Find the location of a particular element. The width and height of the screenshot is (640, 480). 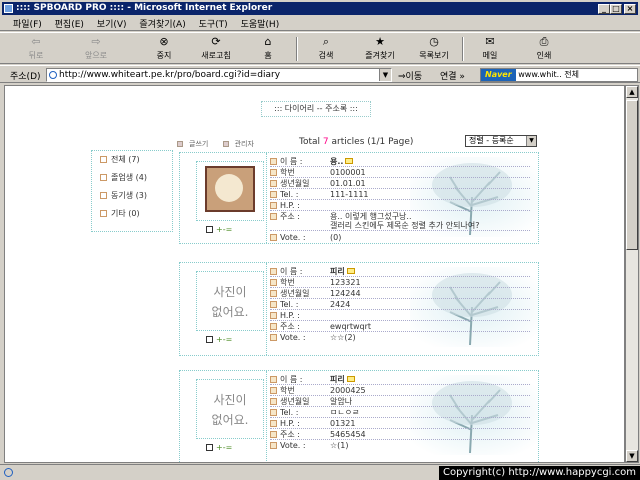

scroll-up-icon: ▲ is located at coordinates (632, 92).